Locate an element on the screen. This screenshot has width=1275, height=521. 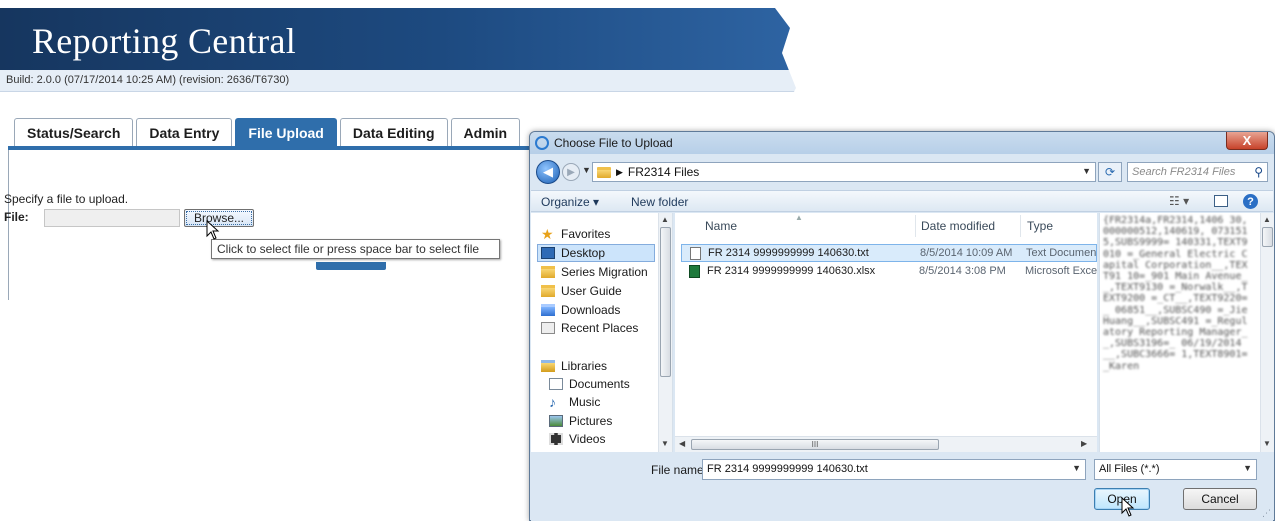
back-button: ◀ is located at coordinates (548, 172).